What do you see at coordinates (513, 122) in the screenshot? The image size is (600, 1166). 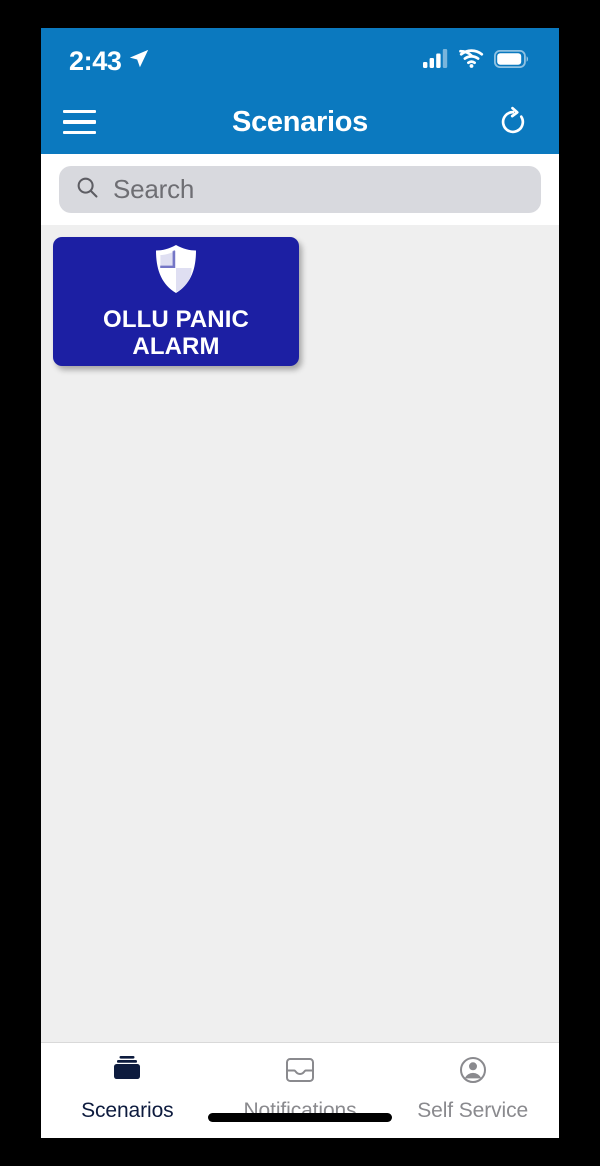 I see `refresh-icon` at bounding box center [513, 122].